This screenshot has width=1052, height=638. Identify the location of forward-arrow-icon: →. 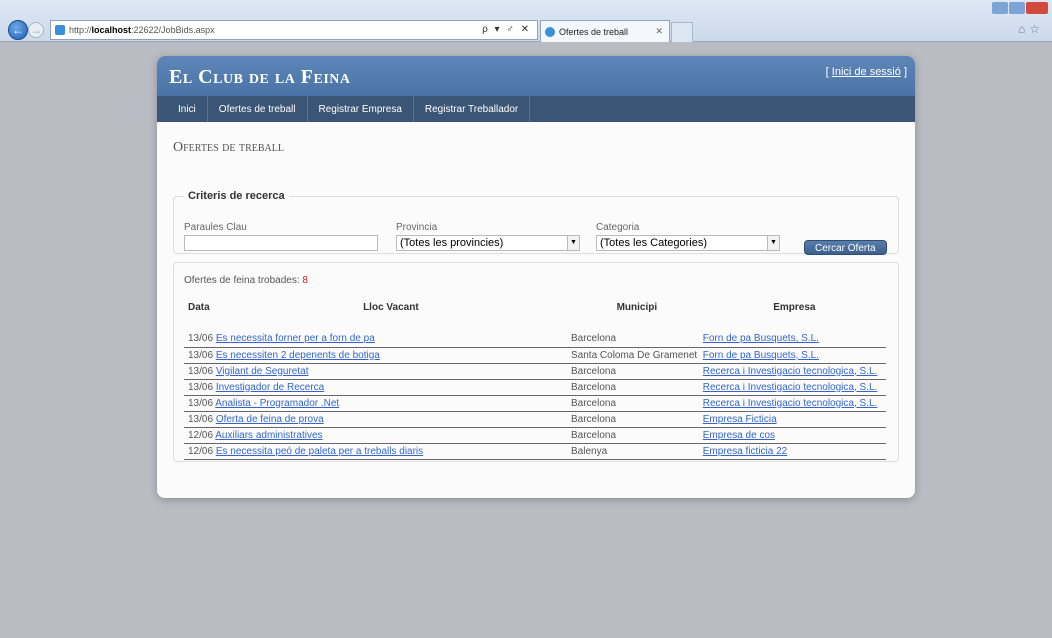
(36, 30).